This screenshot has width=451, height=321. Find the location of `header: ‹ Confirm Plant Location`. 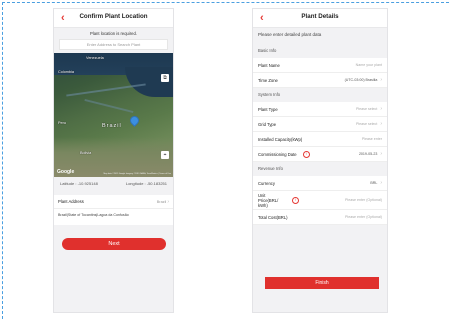

header: ‹ Confirm Plant Location is located at coordinates (113, 18).